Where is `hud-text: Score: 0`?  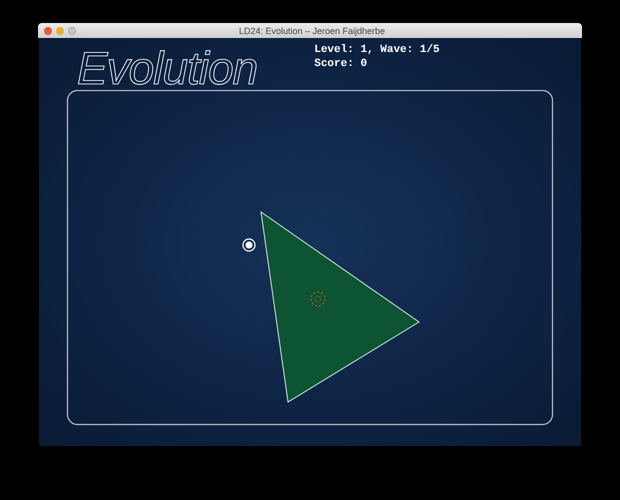
hud-text: Score: 0 is located at coordinates (341, 64).